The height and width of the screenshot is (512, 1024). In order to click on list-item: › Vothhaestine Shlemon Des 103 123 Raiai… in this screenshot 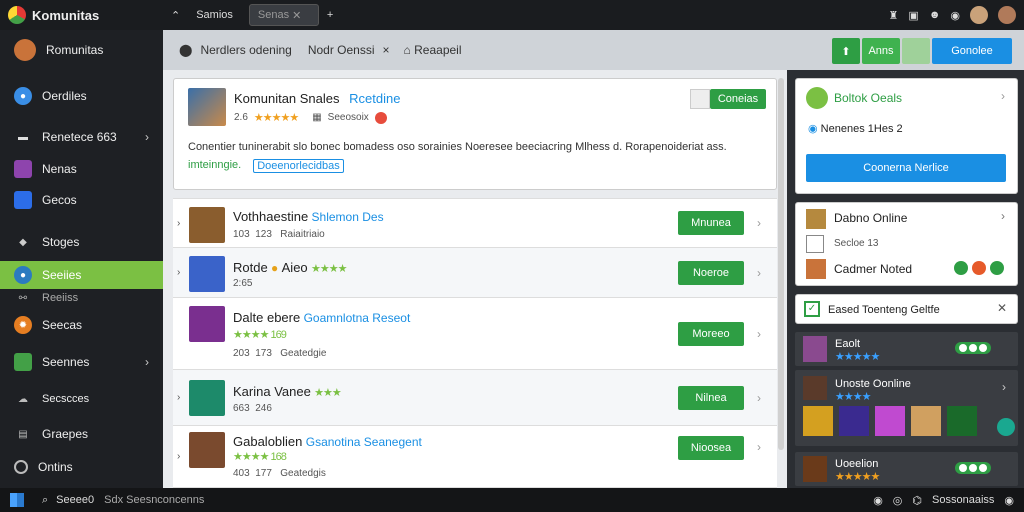, I will do `click(475, 223)`.